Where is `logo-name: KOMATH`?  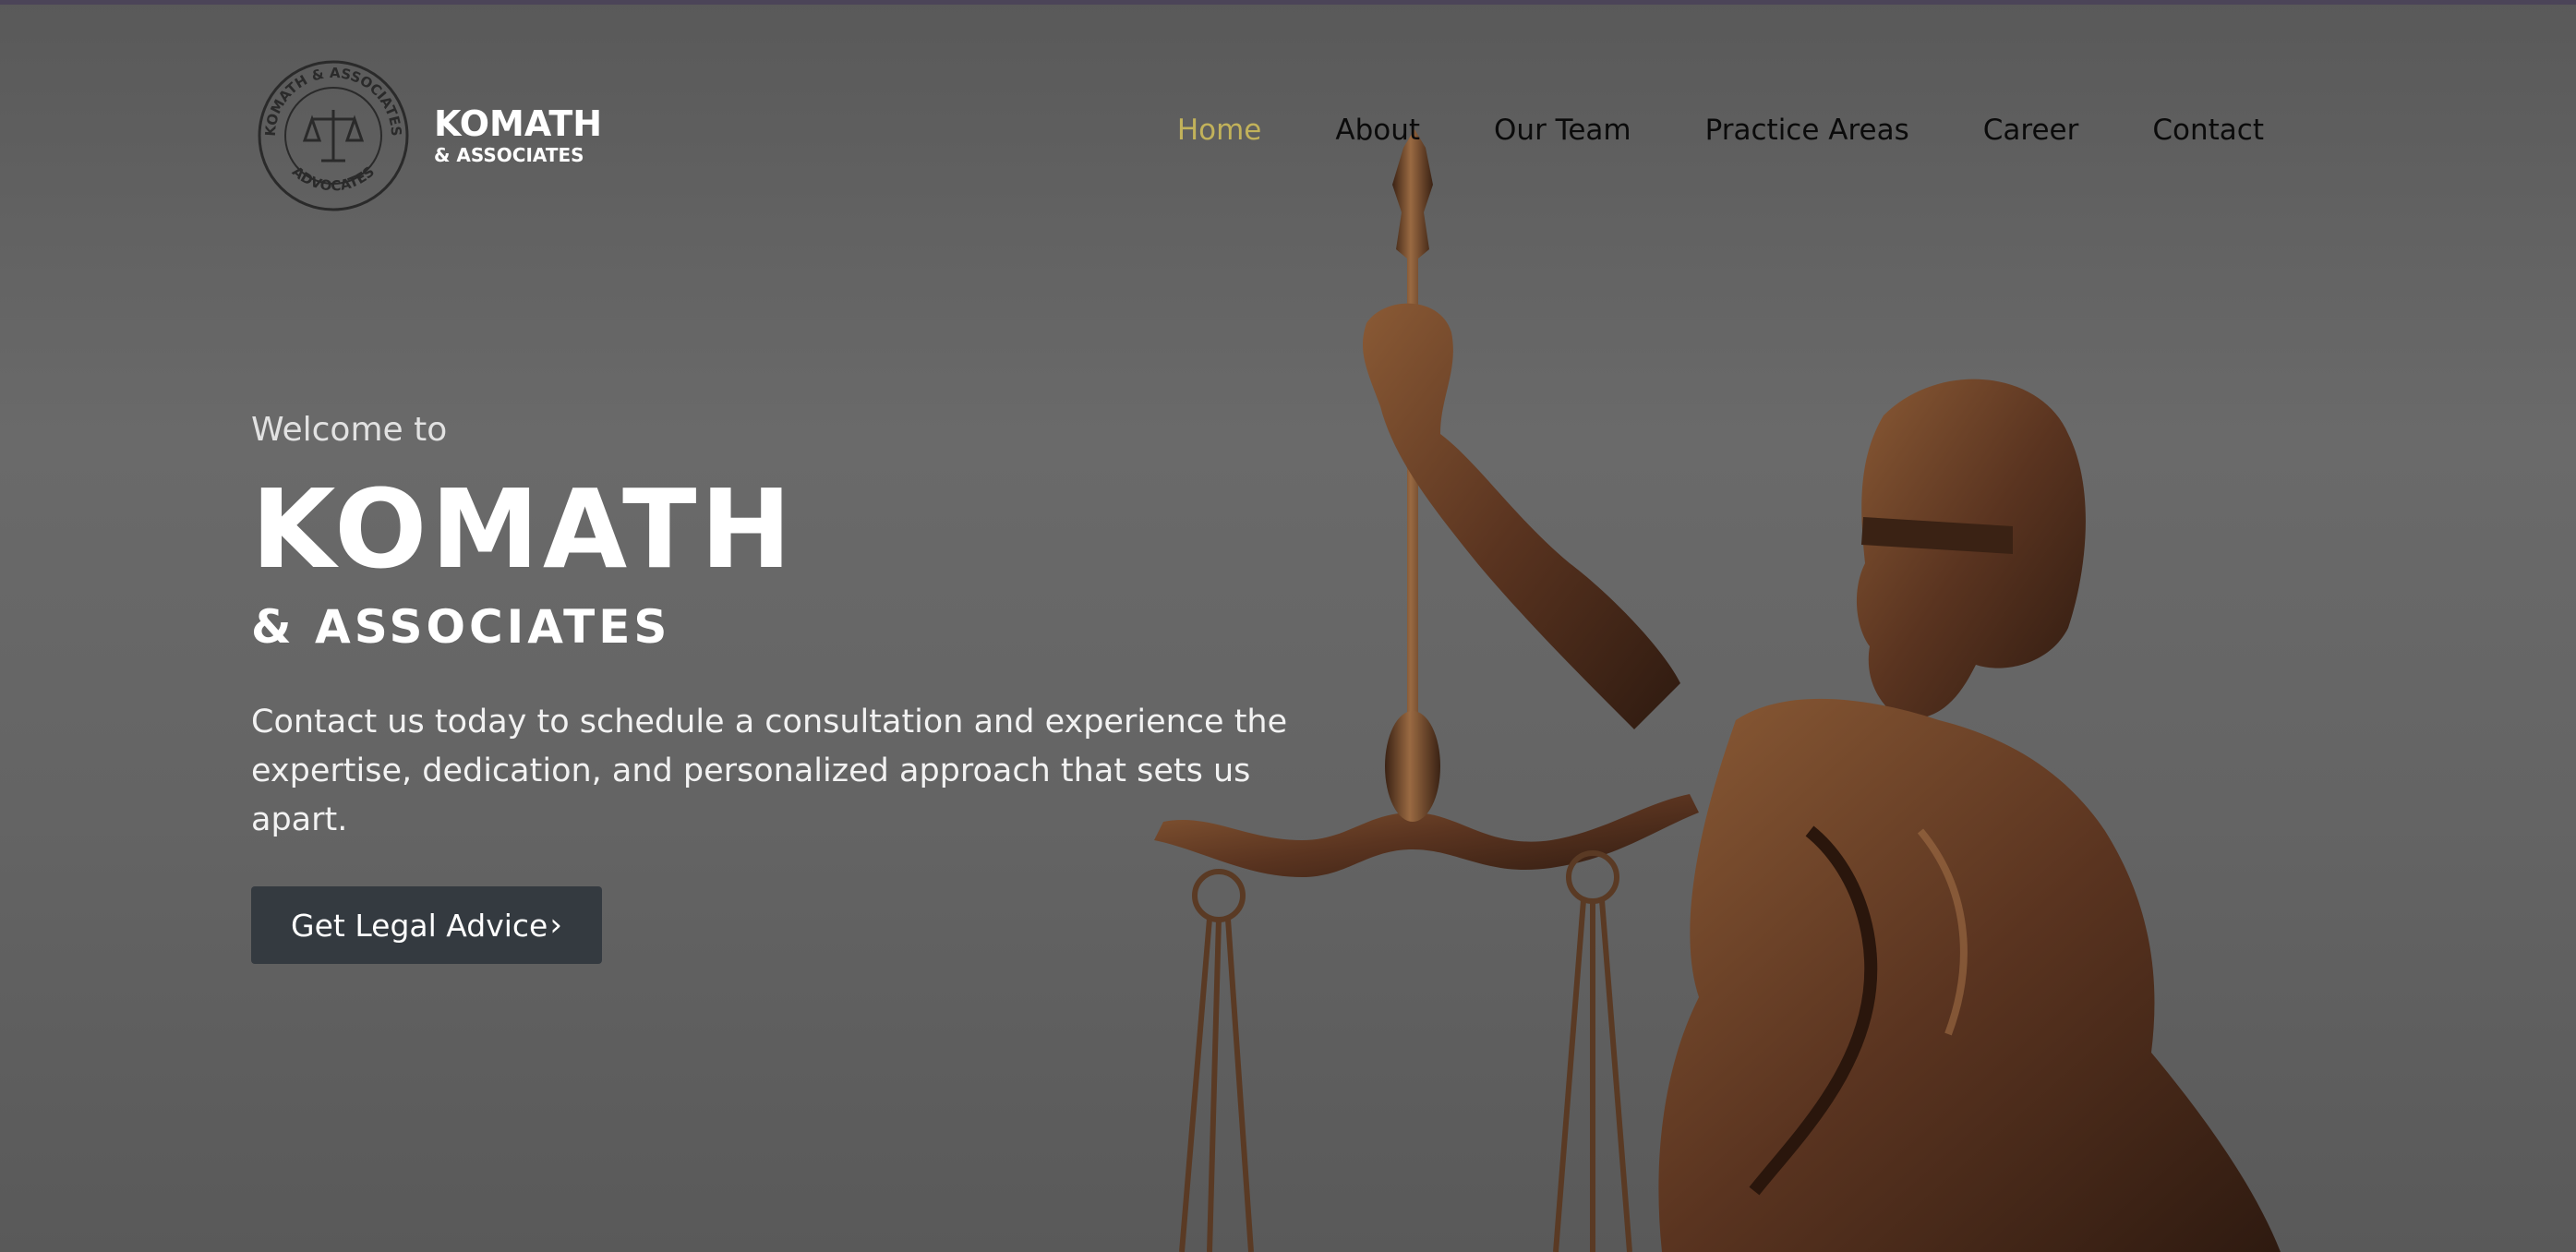
logo-name: KOMATH is located at coordinates (518, 123).